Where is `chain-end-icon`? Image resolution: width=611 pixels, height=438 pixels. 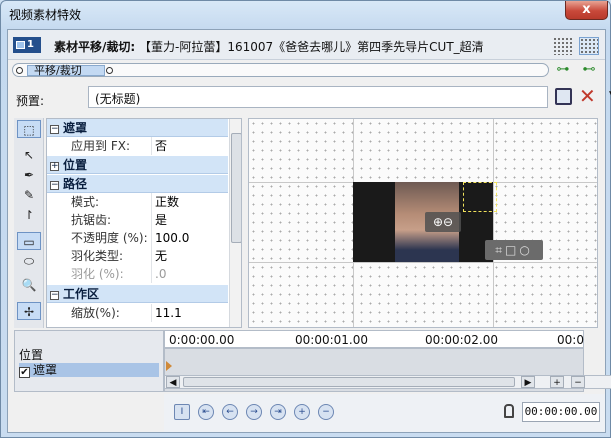 chain-end-icon is located at coordinates (109, 70).